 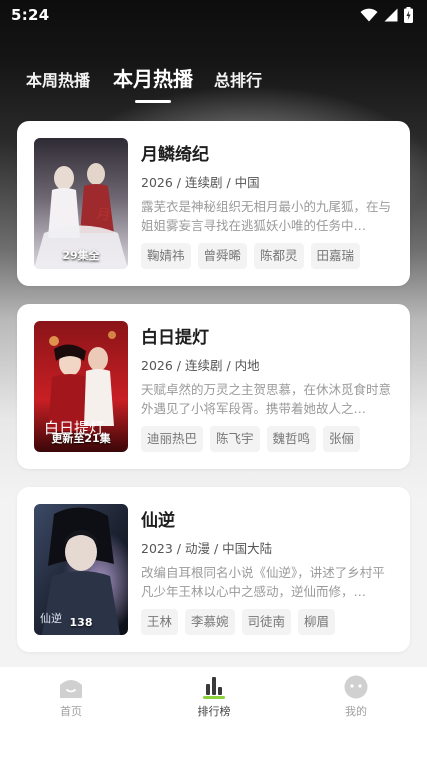 What do you see at coordinates (81, 569) in the screenshot?
I see `poster-image: 仙逆 138` at bounding box center [81, 569].